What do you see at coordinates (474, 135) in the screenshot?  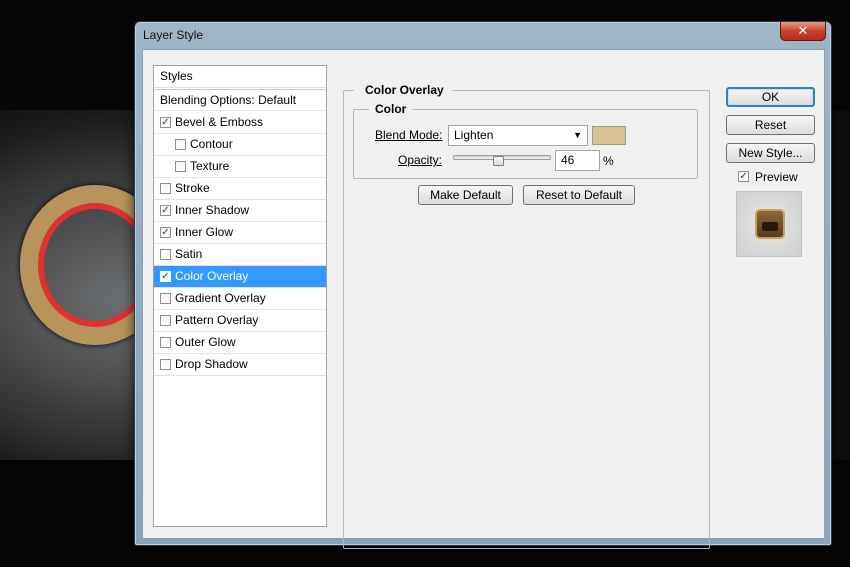 I see `blend-mode-value: Lighten` at bounding box center [474, 135].